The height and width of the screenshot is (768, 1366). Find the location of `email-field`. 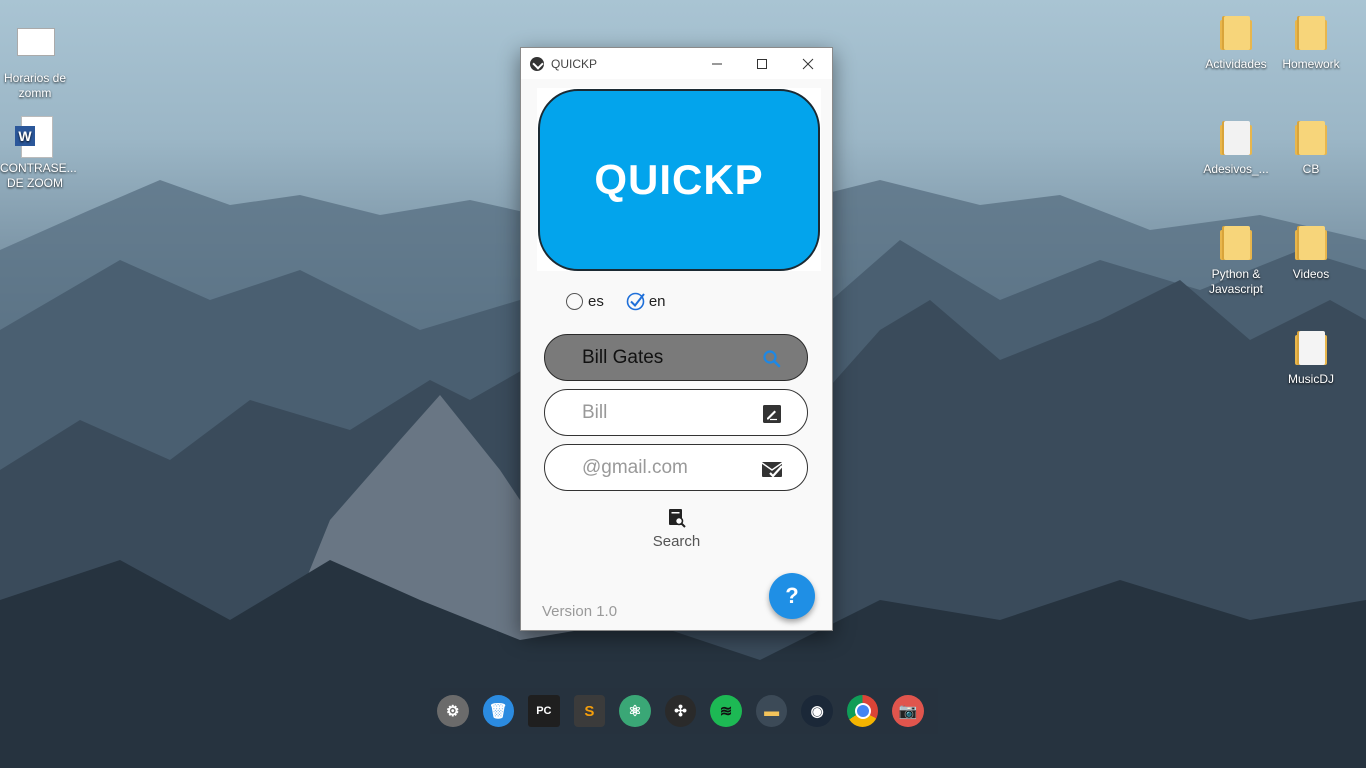

email-field is located at coordinates (676, 467).